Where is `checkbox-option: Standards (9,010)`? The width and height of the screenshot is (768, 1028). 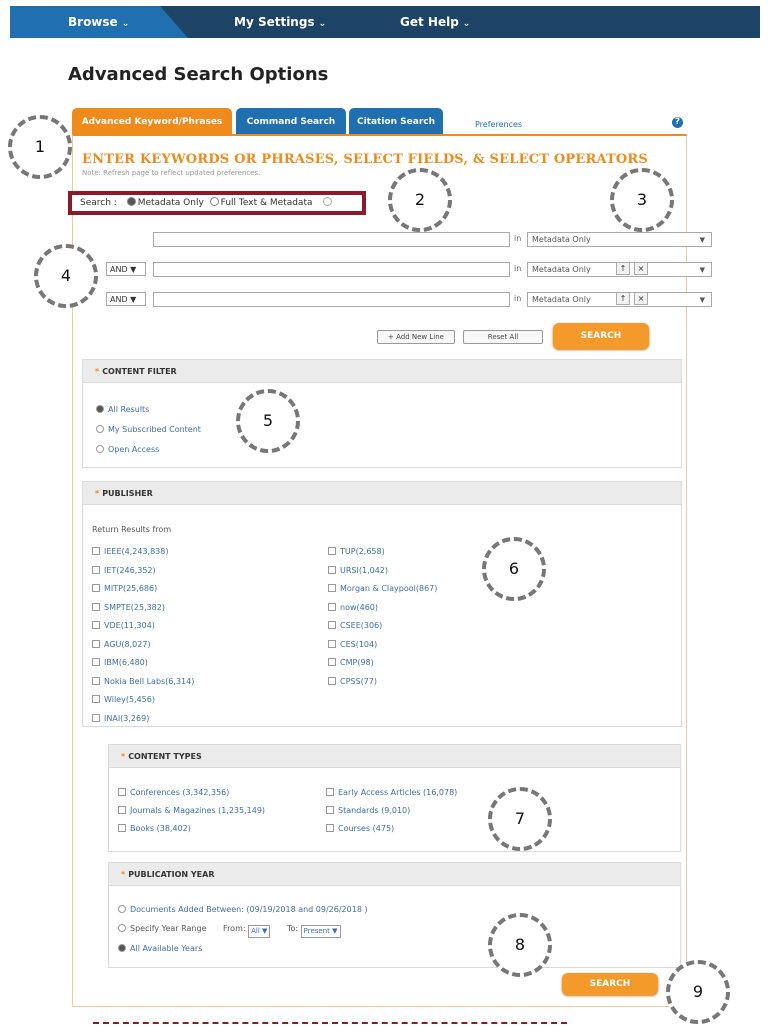
checkbox-option: Standards (9,010) is located at coordinates (368, 810).